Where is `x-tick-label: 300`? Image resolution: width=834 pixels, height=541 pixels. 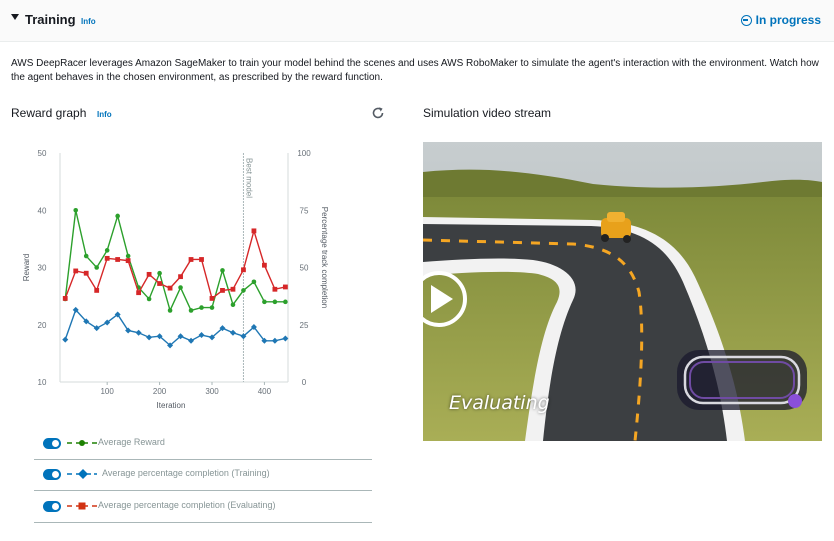 x-tick-label: 300 is located at coordinates (212, 391).